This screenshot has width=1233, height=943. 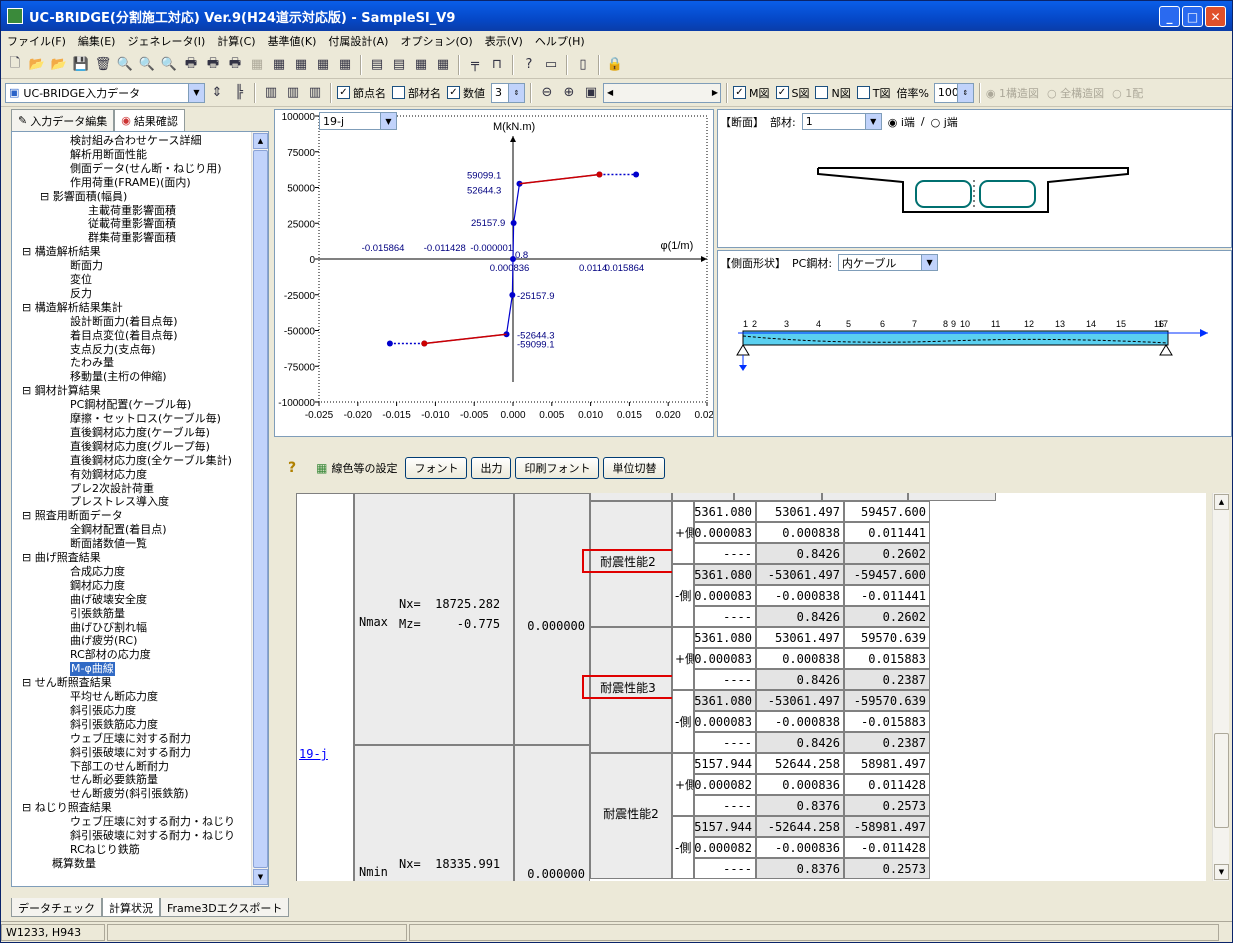 I want to click on tree-item: ウェブ圧壊に対する耐力・ねじり, so click(x=152, y=822).